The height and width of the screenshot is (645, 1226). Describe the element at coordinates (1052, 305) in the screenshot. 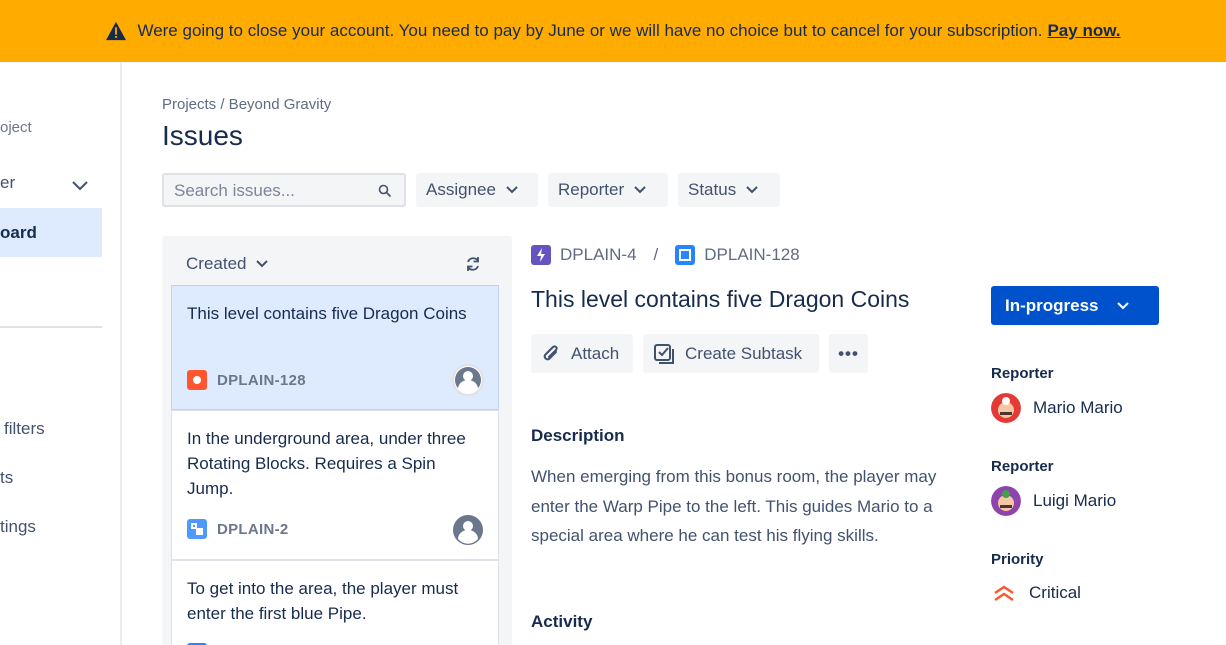

I see `status-value: In-progress` at that location.